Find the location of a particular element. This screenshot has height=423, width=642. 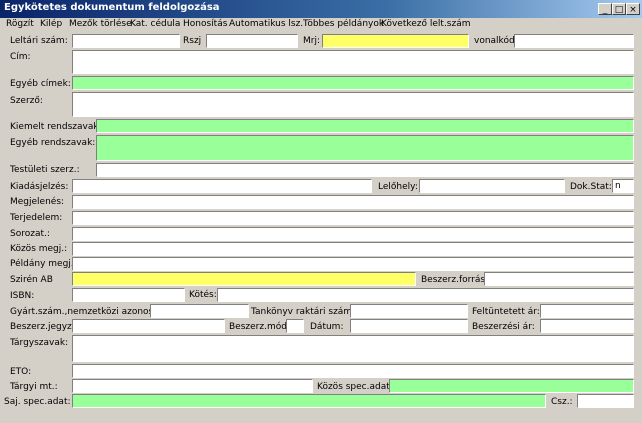

feltuntetett-ar-label: Feltüntetett ár: is located at coordinates (506, 312).